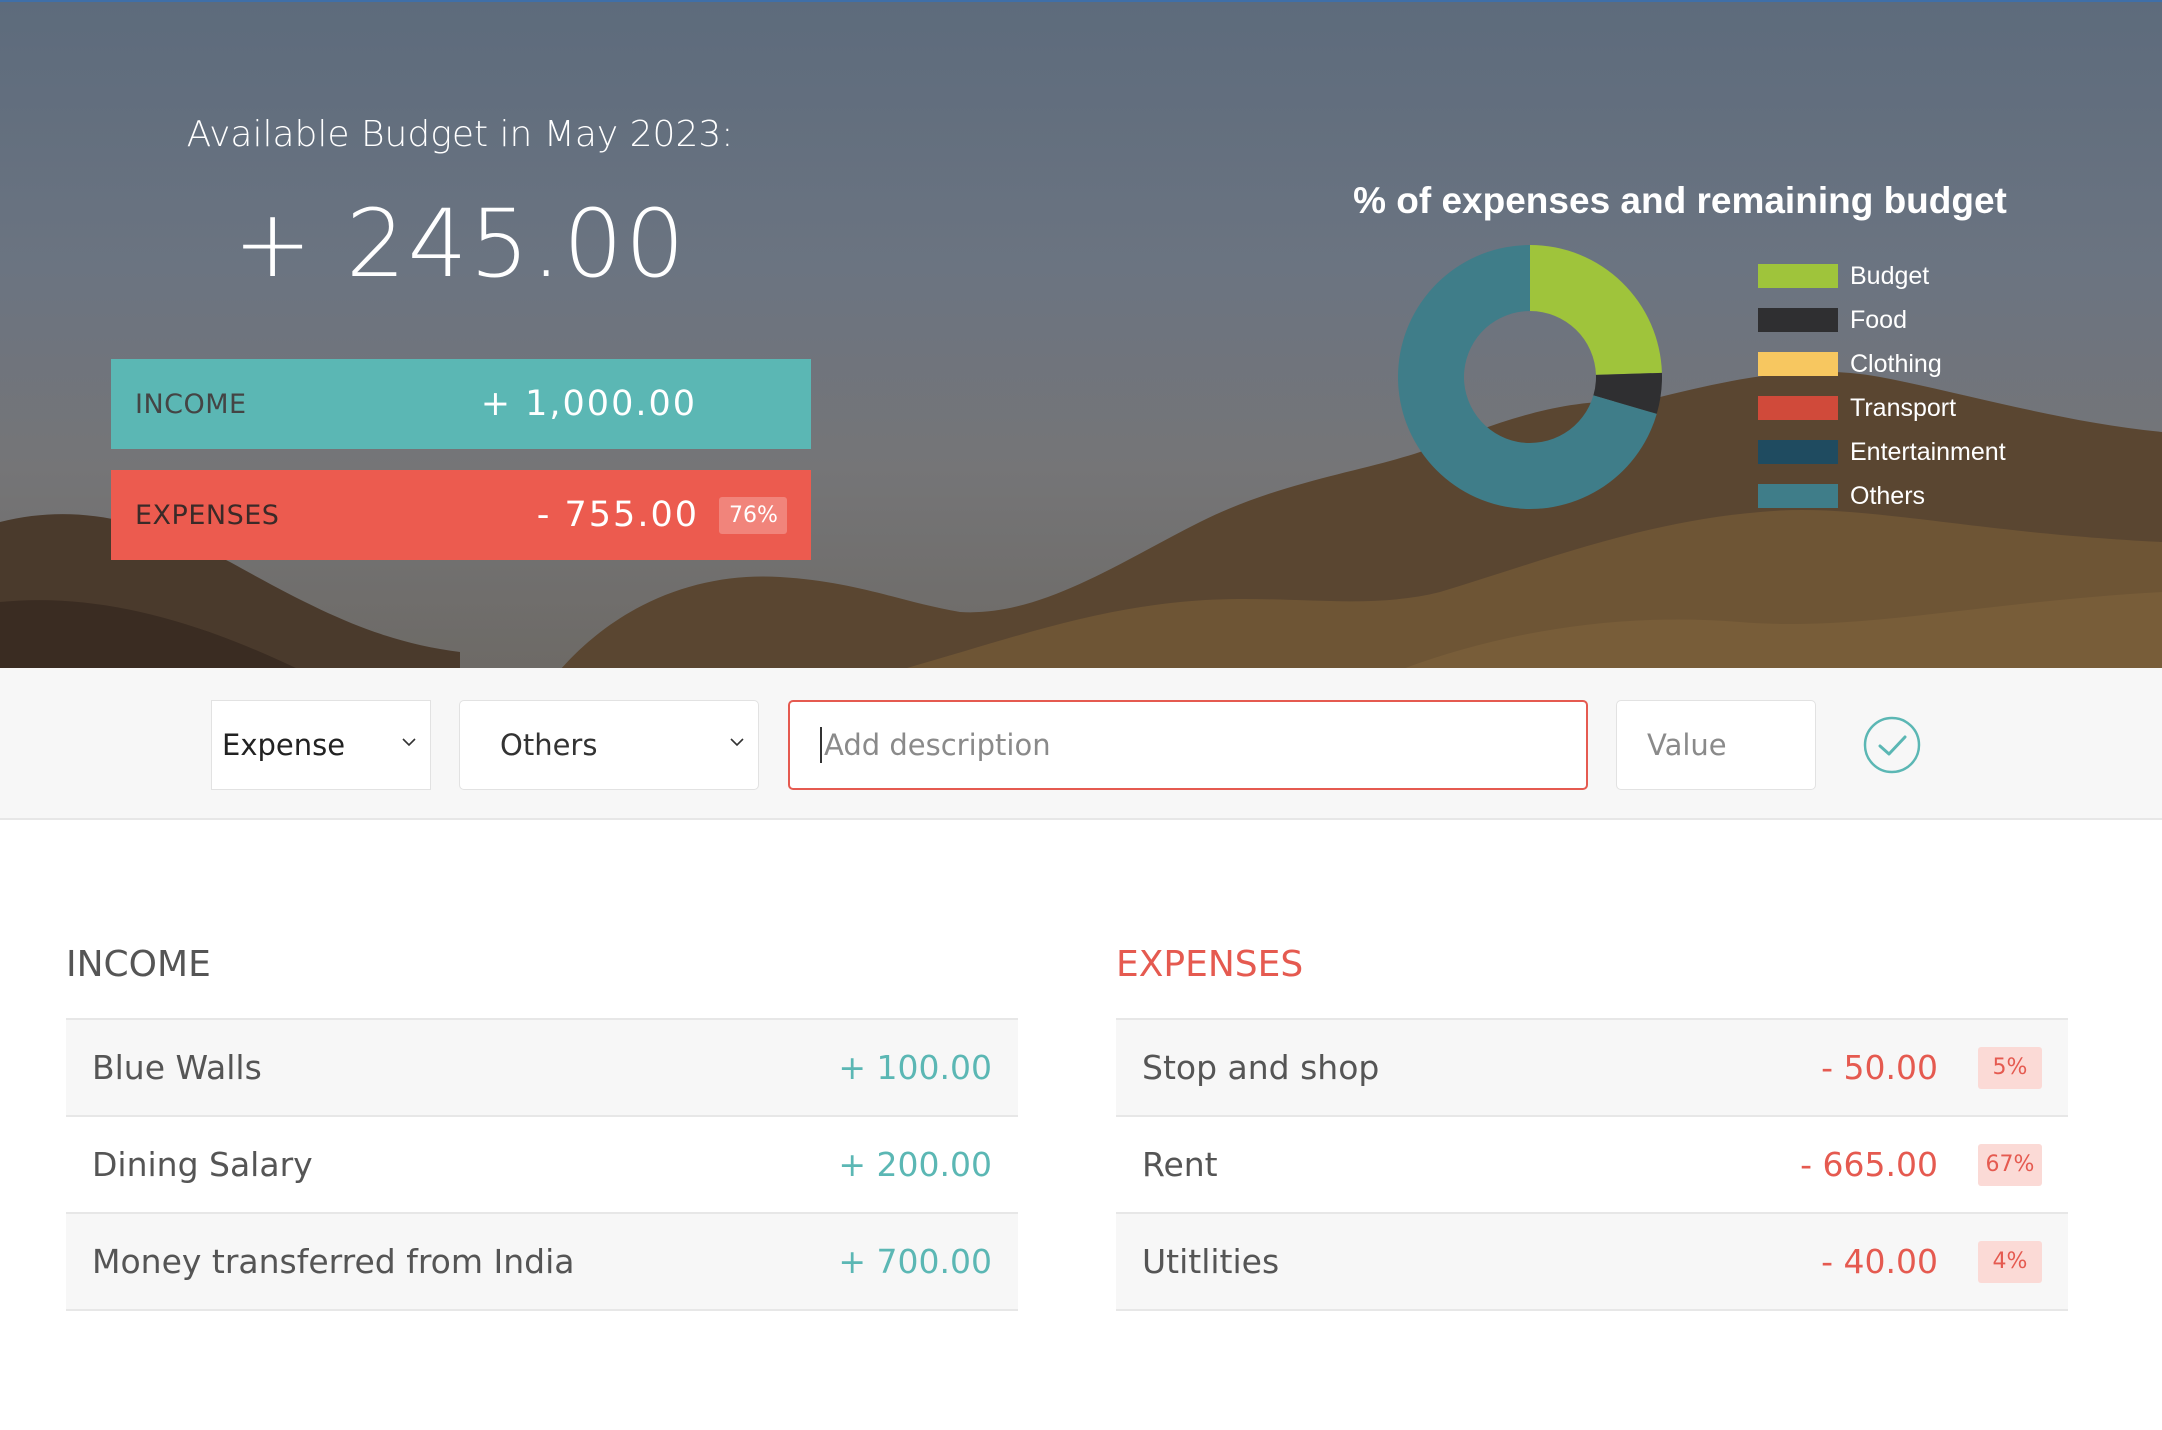 The height and width of the screenshot is (1430, 2162). What do you see at coordinates (549, 745) in the screenshot?
I see `category-select-value: Others` at bounding box center [549, 745].